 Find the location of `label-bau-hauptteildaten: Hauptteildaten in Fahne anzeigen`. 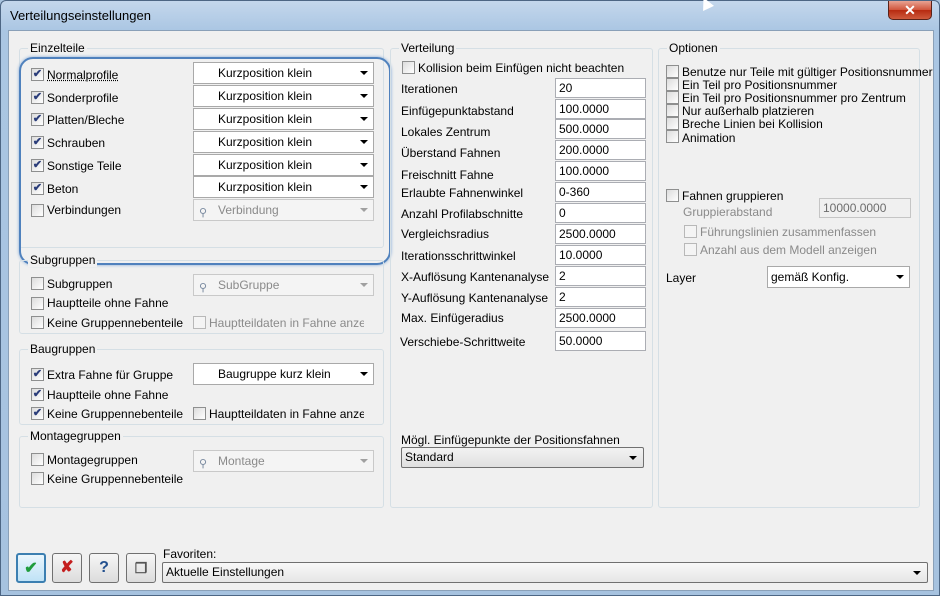

label-bau-hauptteildaten: Hauptteildaten in Fahne anzeigen is located at coordinates (286, 414).